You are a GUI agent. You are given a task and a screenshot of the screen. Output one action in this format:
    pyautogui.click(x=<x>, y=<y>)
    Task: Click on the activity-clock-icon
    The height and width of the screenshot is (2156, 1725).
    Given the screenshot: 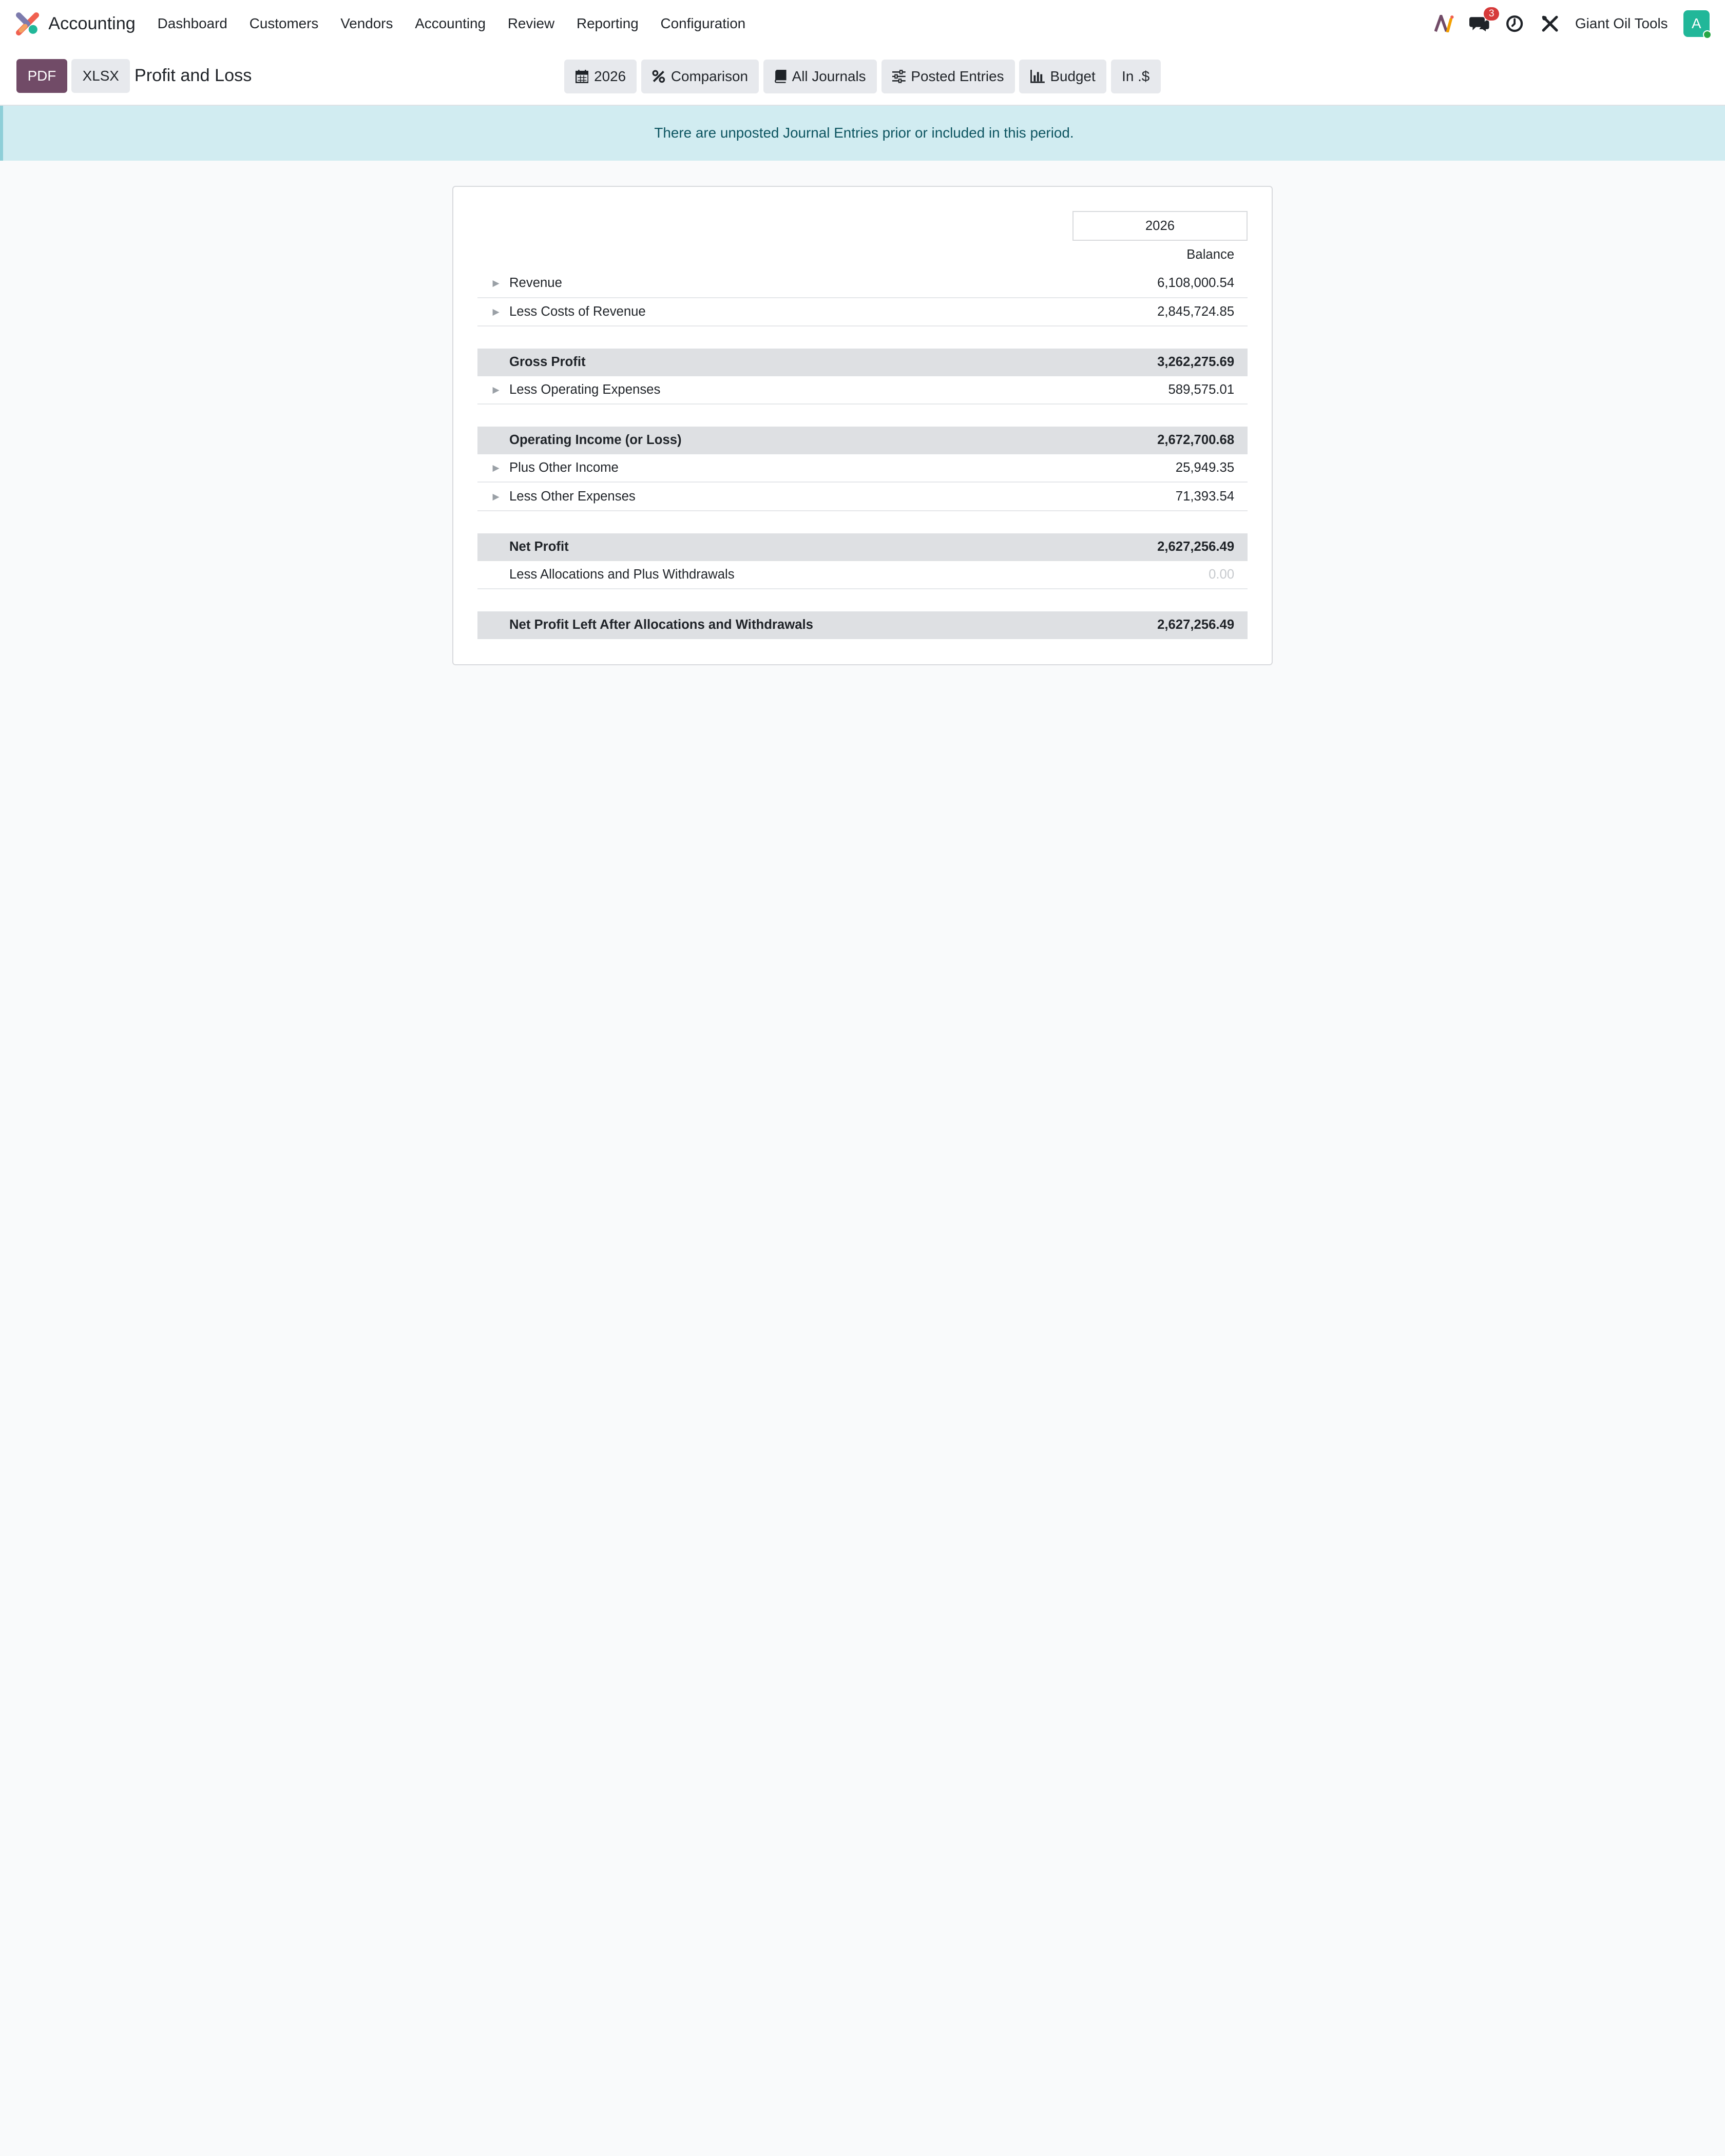 What is the action you would take?
    pyautogui.click(x=1515, y=24)
    